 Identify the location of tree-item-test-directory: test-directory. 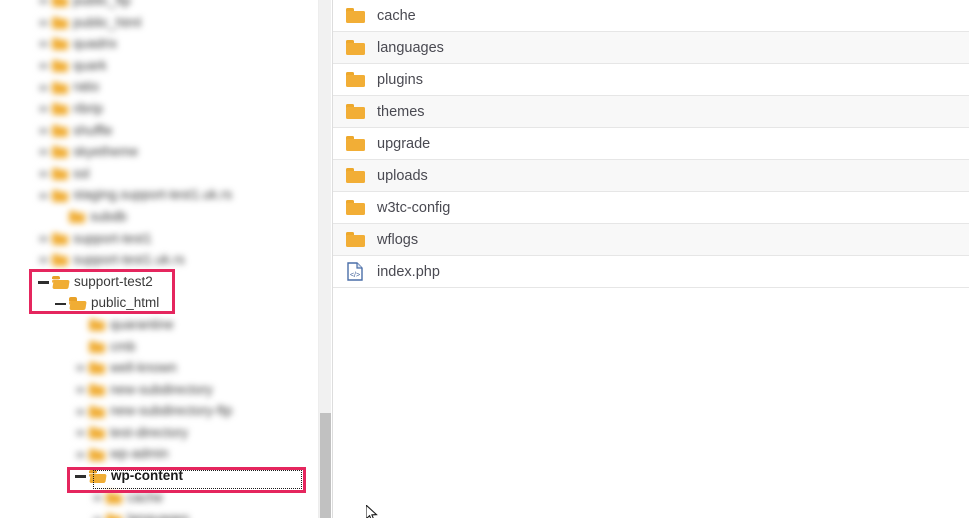
(159, 433).